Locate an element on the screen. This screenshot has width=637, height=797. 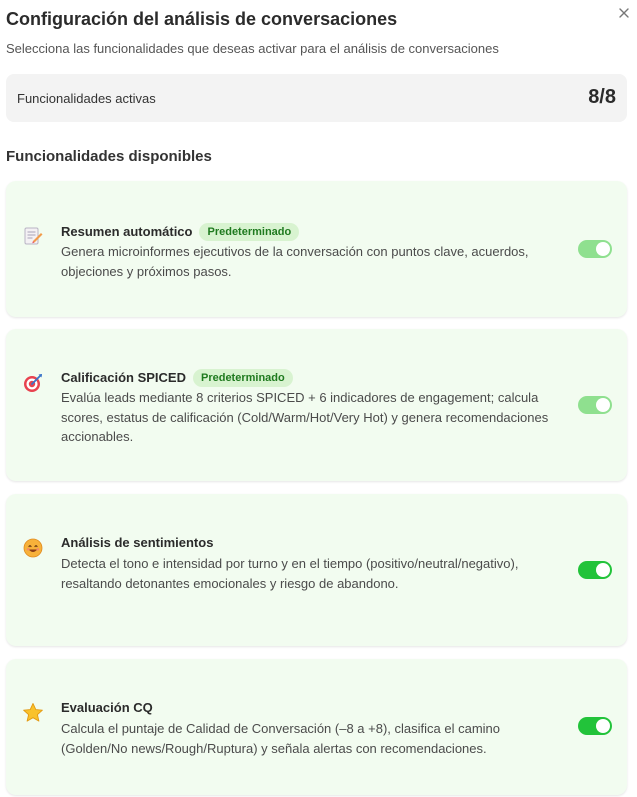
feature-name: Análisis de sentimientos is located at coordinates (137, 542).